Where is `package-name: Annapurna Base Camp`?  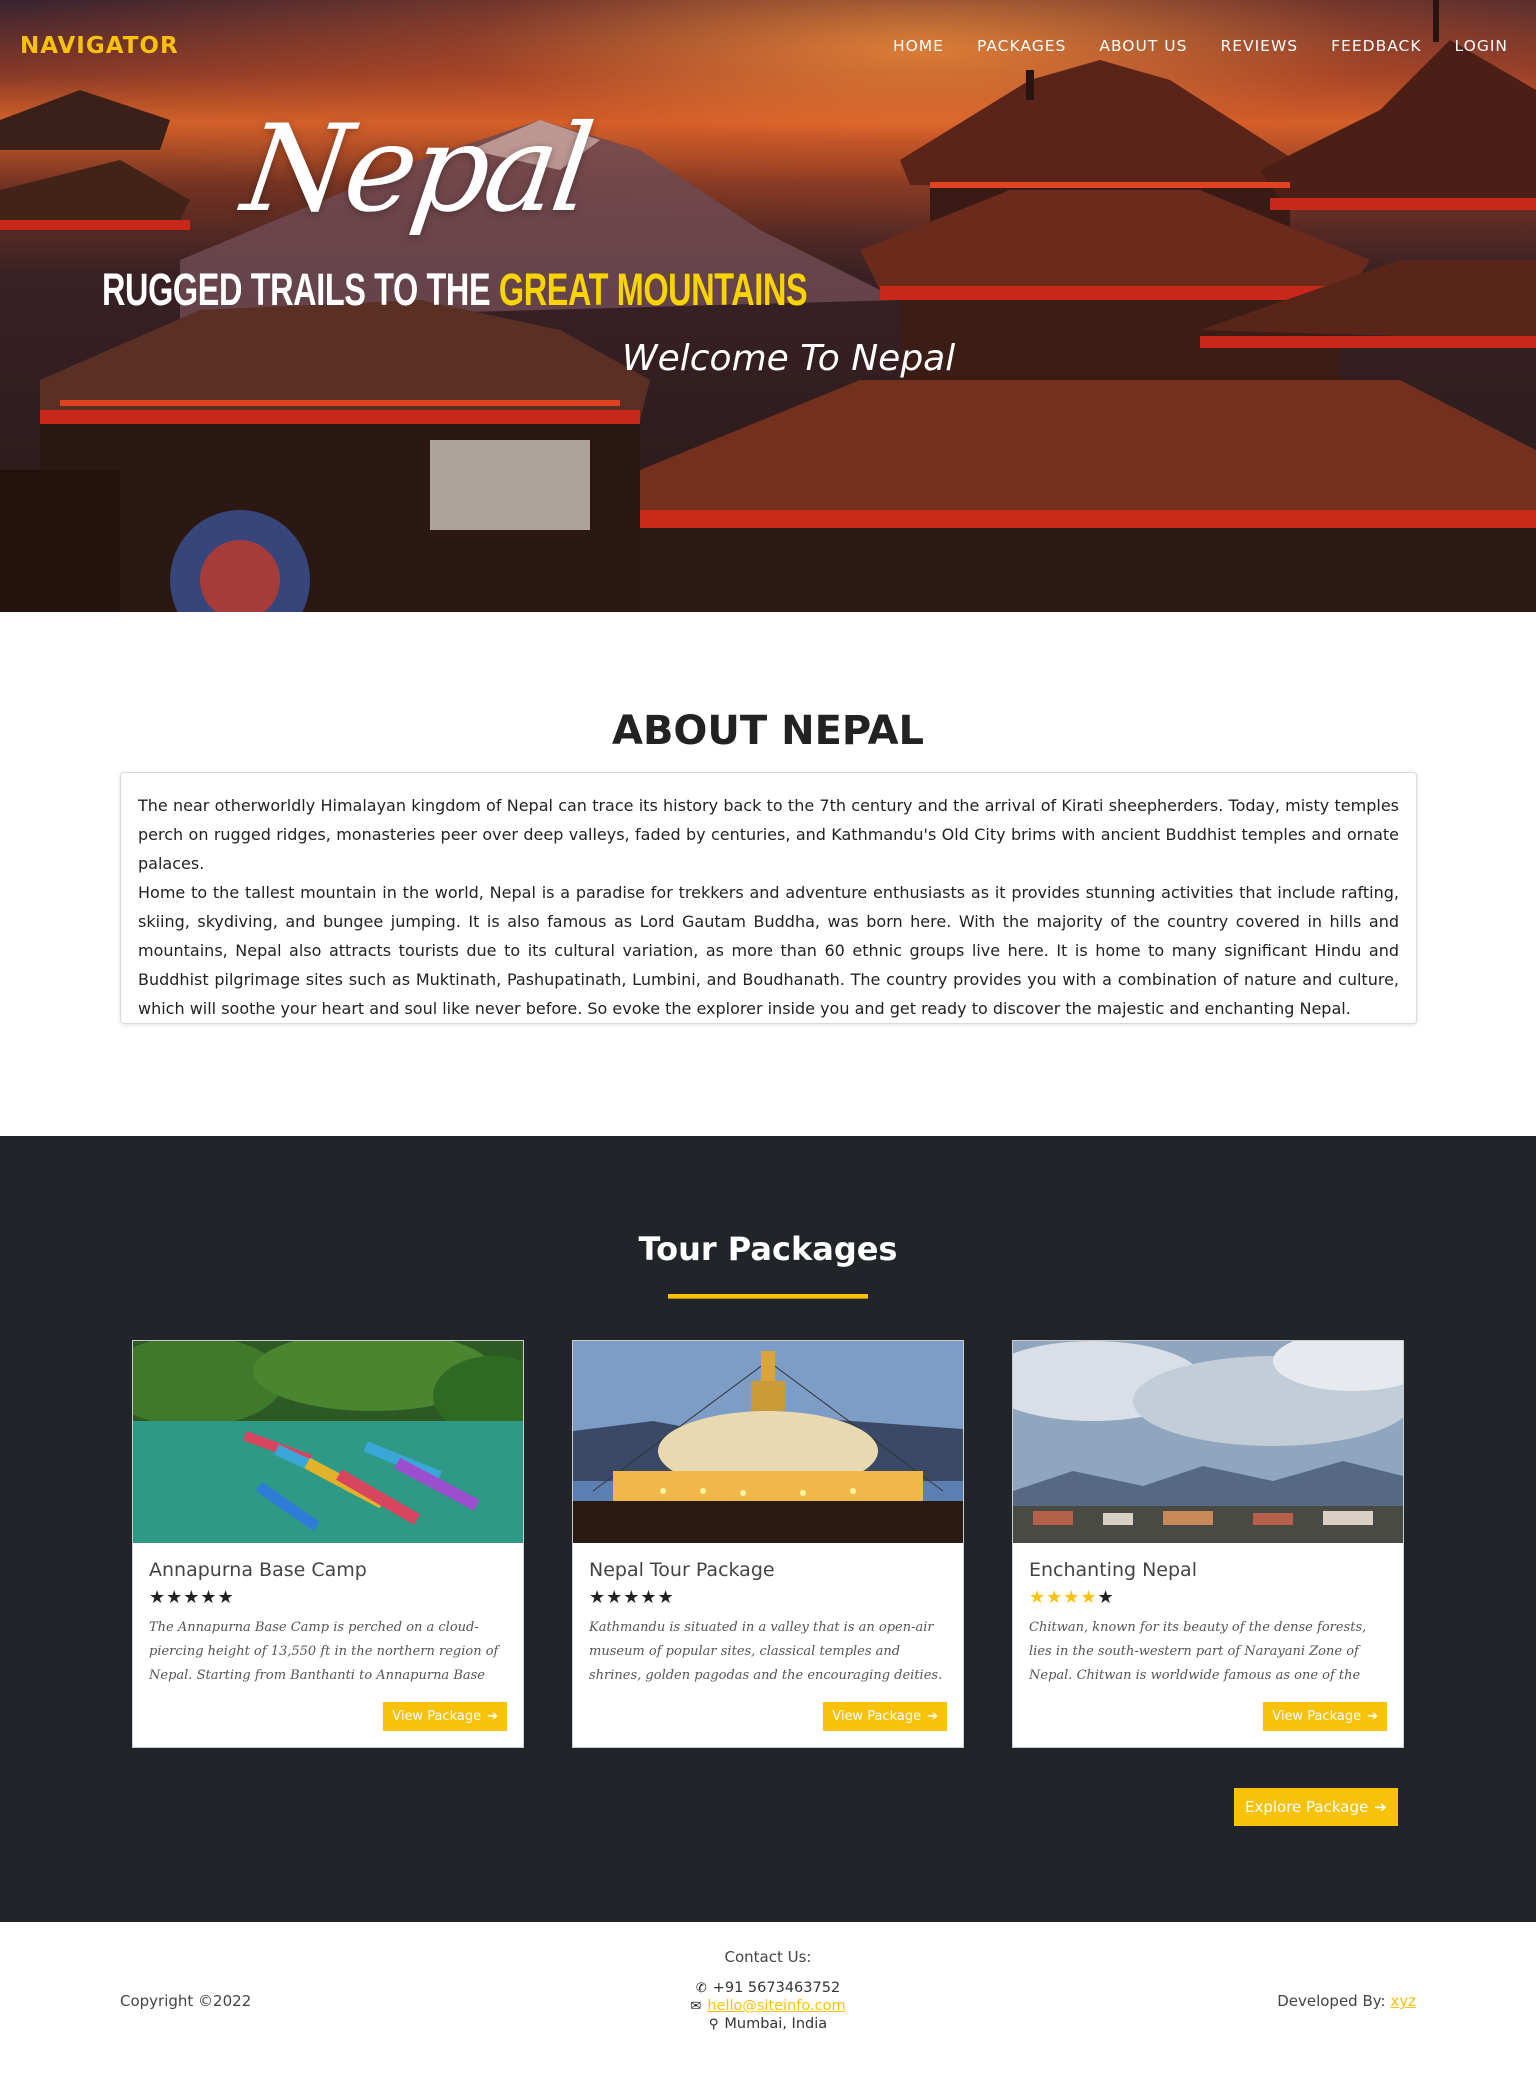 package-name: Annapurna Base Camp is located at coordinates (258, 1570).